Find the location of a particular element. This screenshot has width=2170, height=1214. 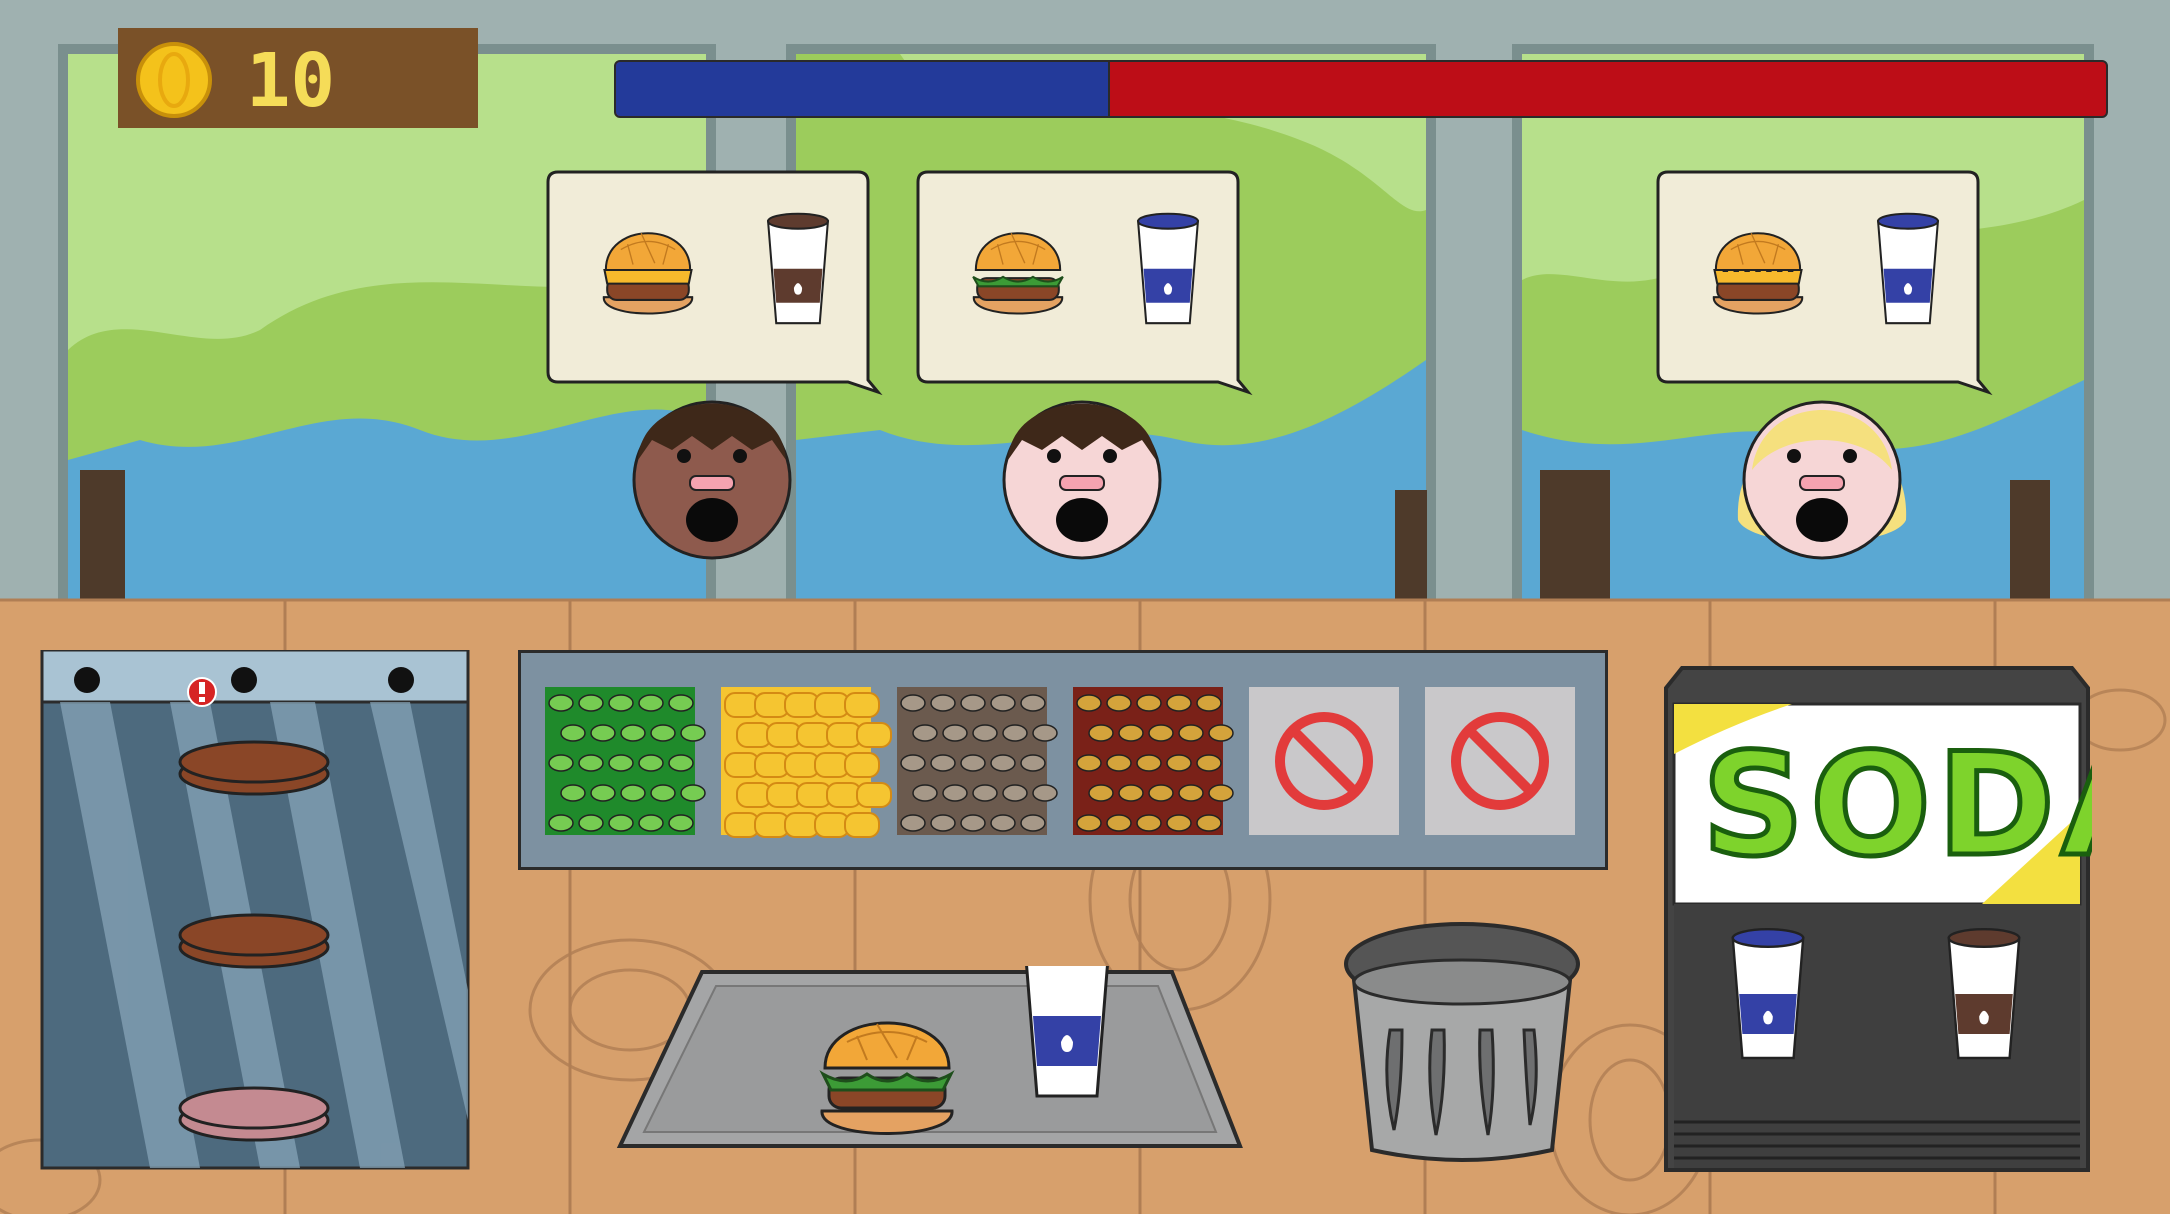

topping-bin-cheese is located at coordinates (806, 762).